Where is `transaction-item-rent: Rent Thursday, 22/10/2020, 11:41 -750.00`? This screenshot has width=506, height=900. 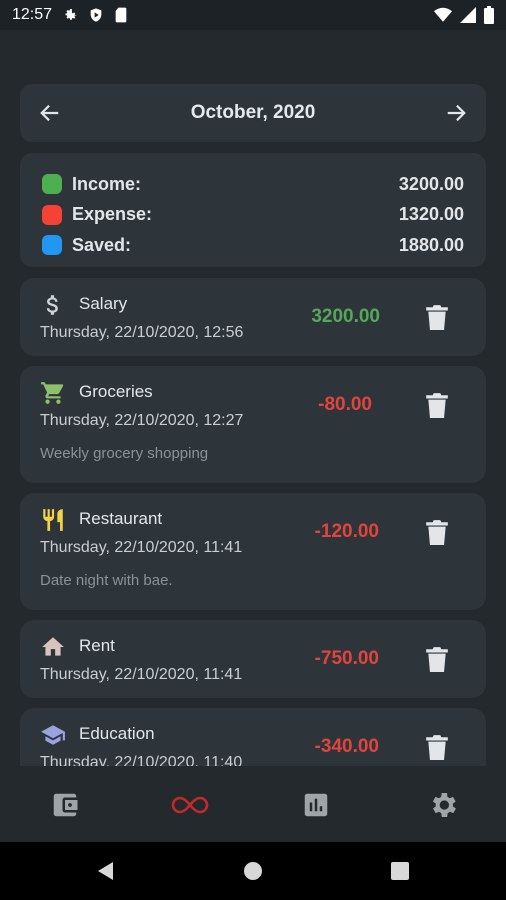
transaction-item-rent: Rent Thursday, 22/10/2020, 11:41 -750.00 is located at coordinates (253, 659).